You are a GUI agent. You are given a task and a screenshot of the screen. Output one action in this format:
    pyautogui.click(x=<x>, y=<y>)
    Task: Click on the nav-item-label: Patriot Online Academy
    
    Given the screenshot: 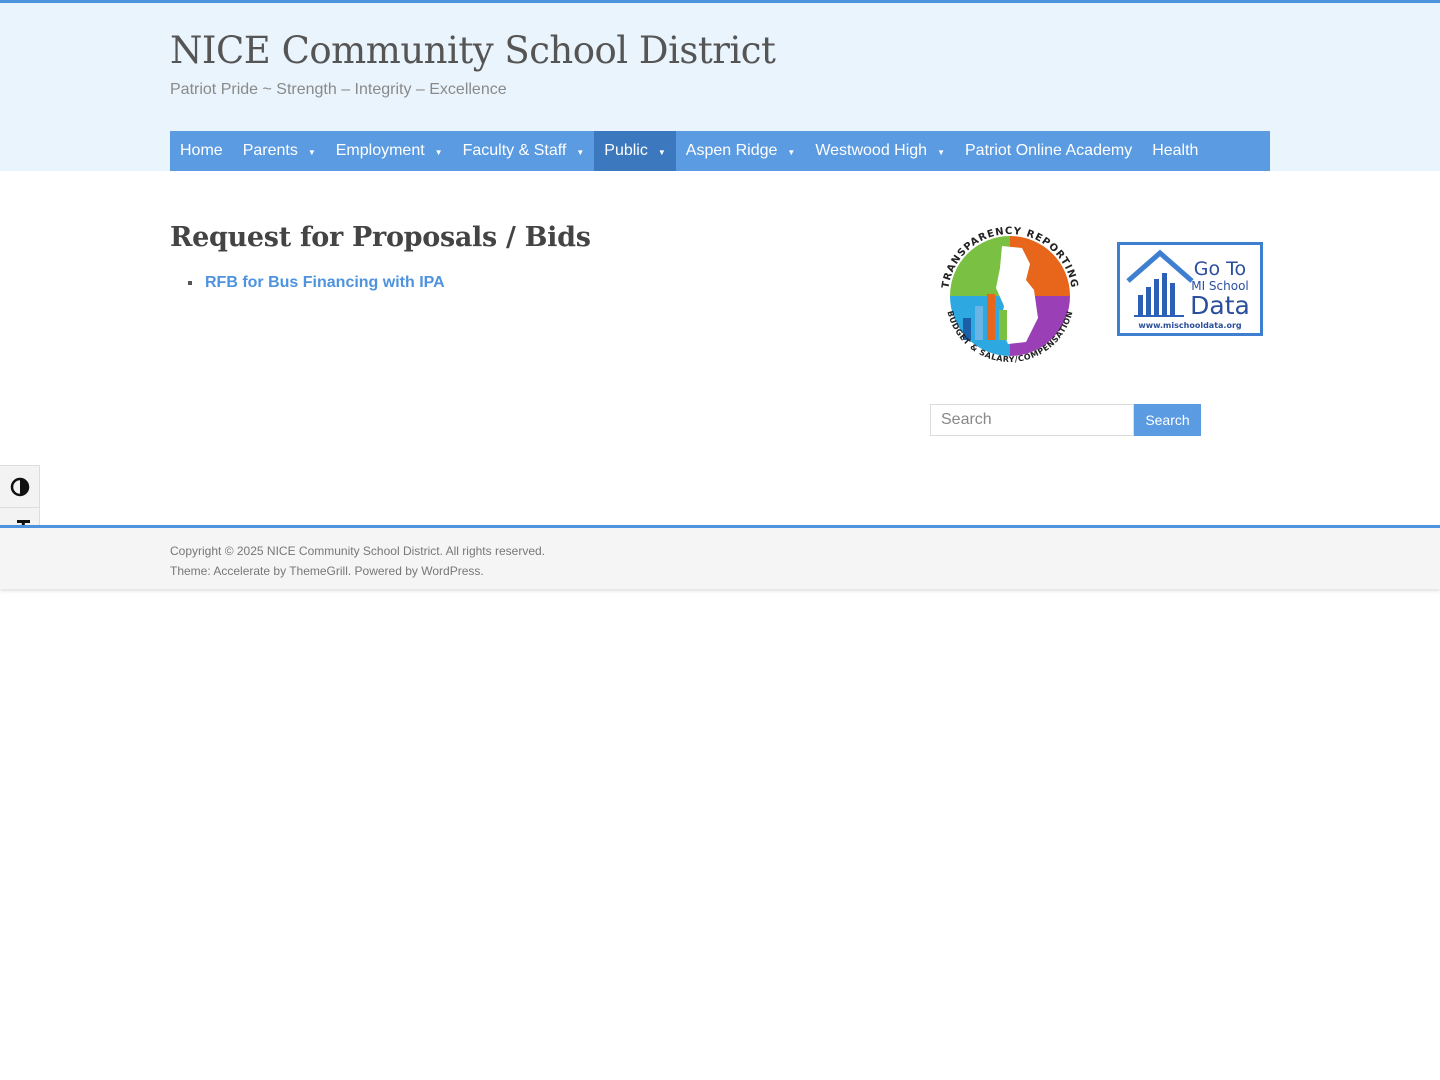 What is the action you would take?
    pyautogui.click(x=1049, y=150)
    